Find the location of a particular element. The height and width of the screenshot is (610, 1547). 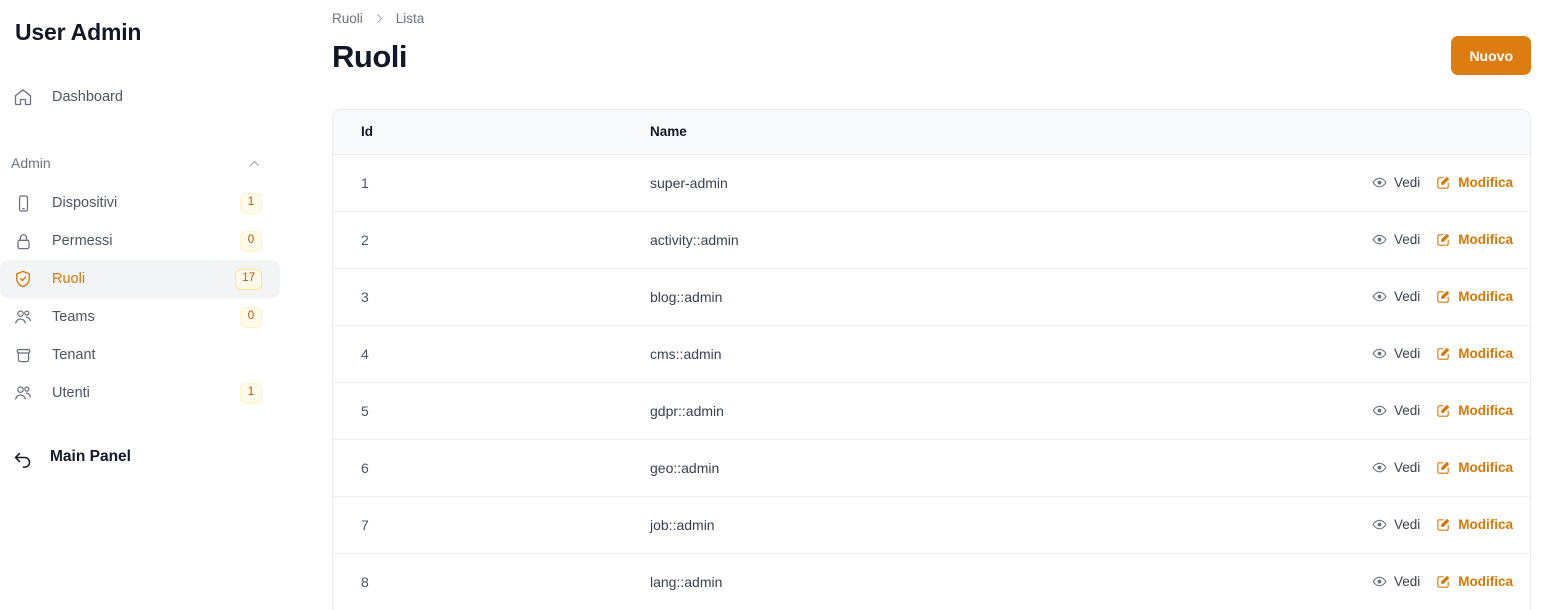

table-row: 8 lang::admin Vedi Modifica is located at coordinates (931, 581).